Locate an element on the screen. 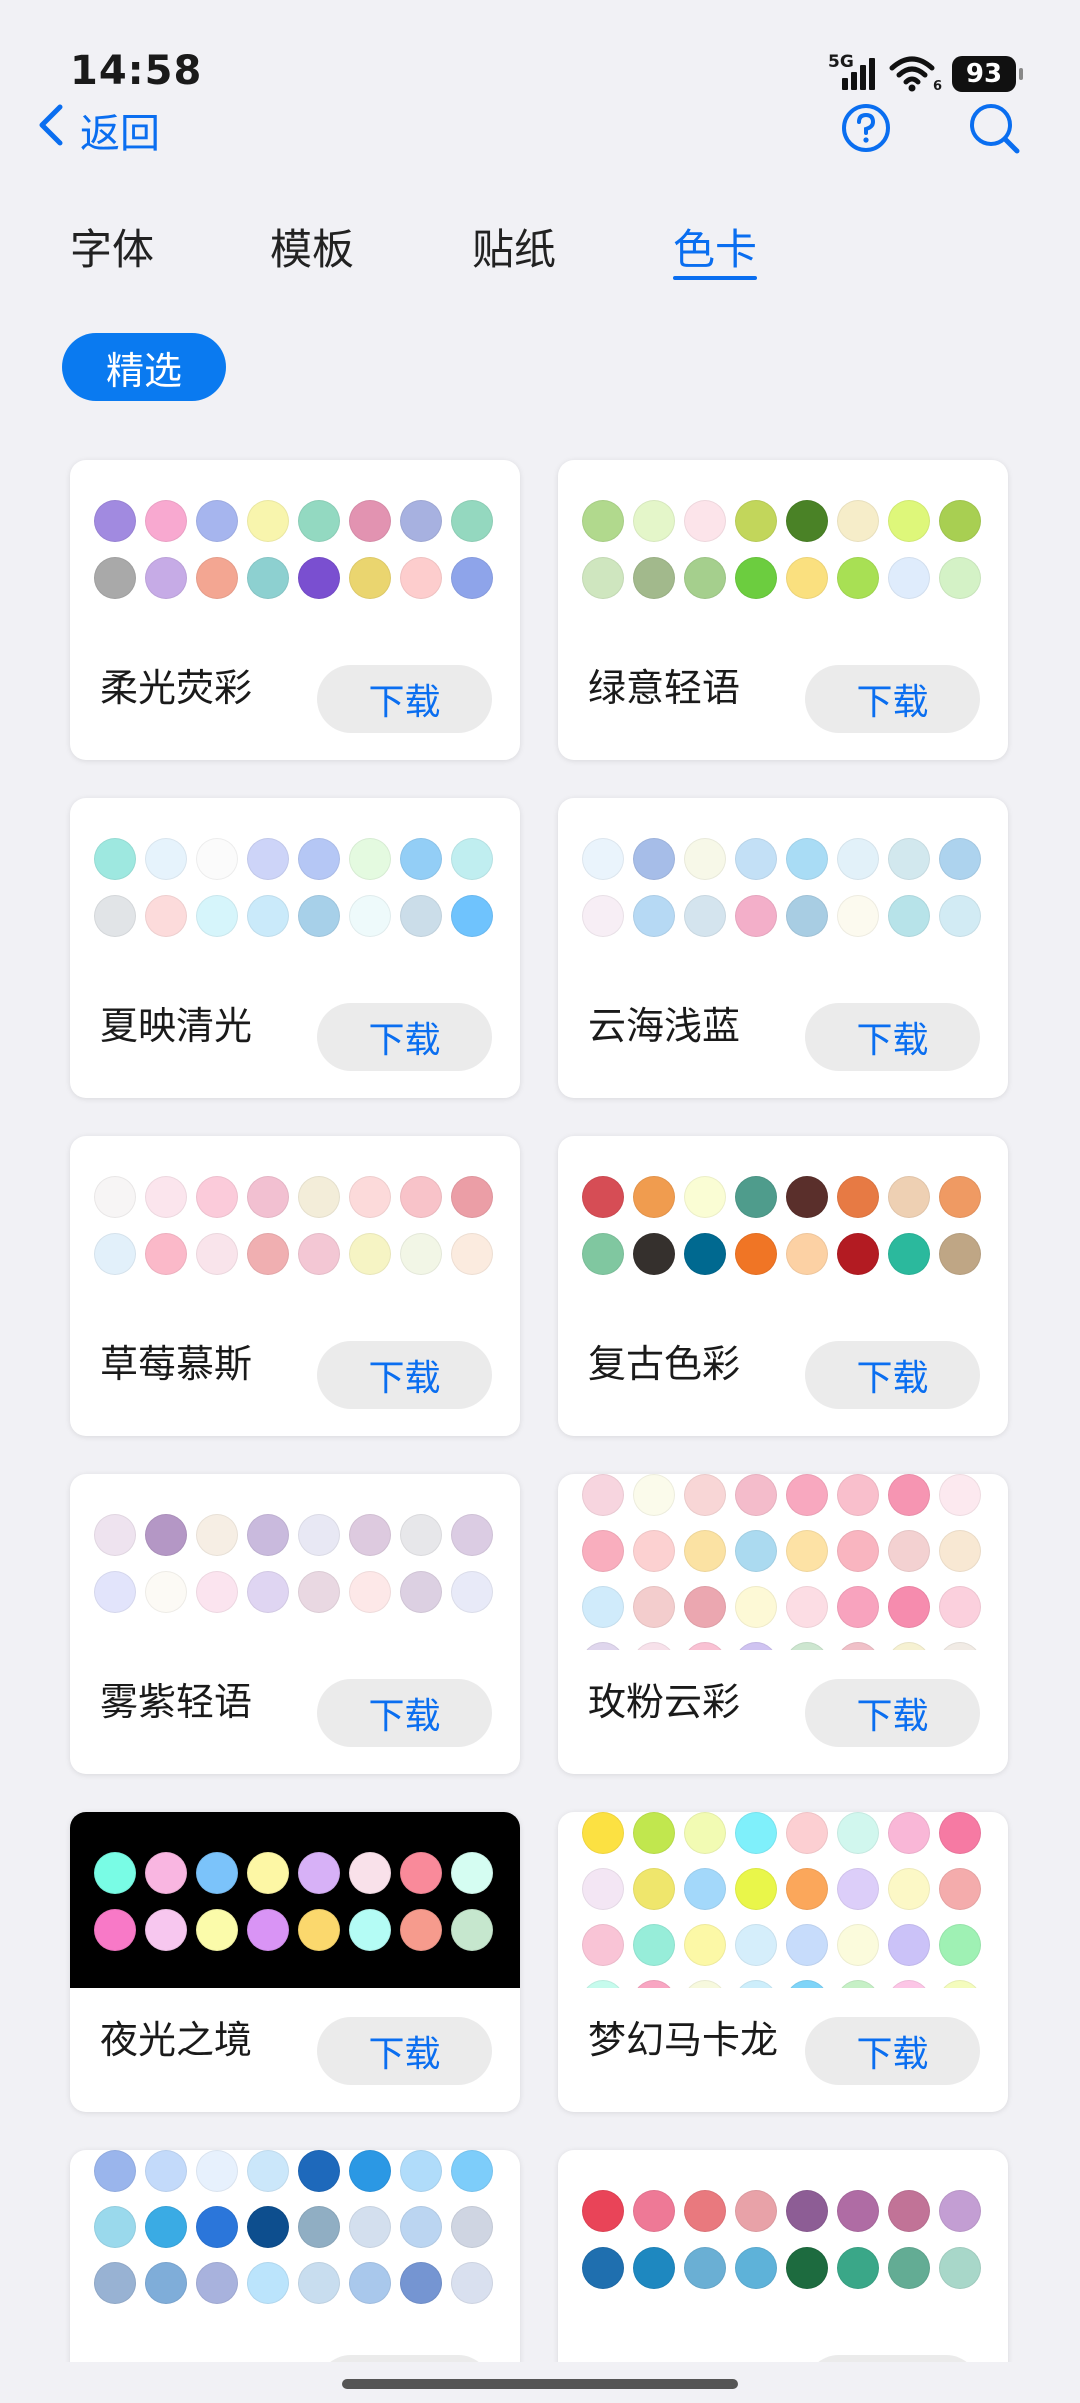  color-card: 梦幻马卡龙 下载 is located at coordinates (783, 1962).